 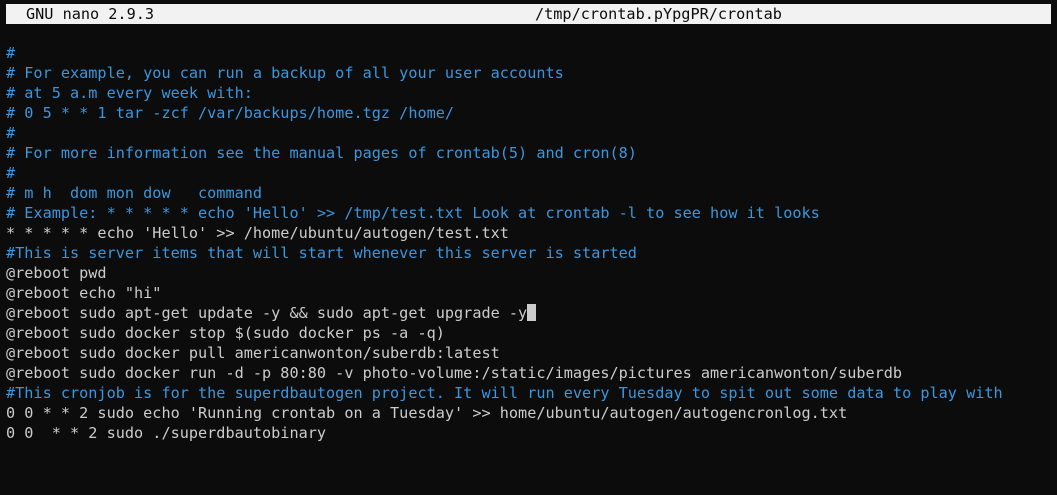 What do you see at coordinates (532, 312) in the screenshot?
I see `text-cursor` at bounding box center [532, 312].